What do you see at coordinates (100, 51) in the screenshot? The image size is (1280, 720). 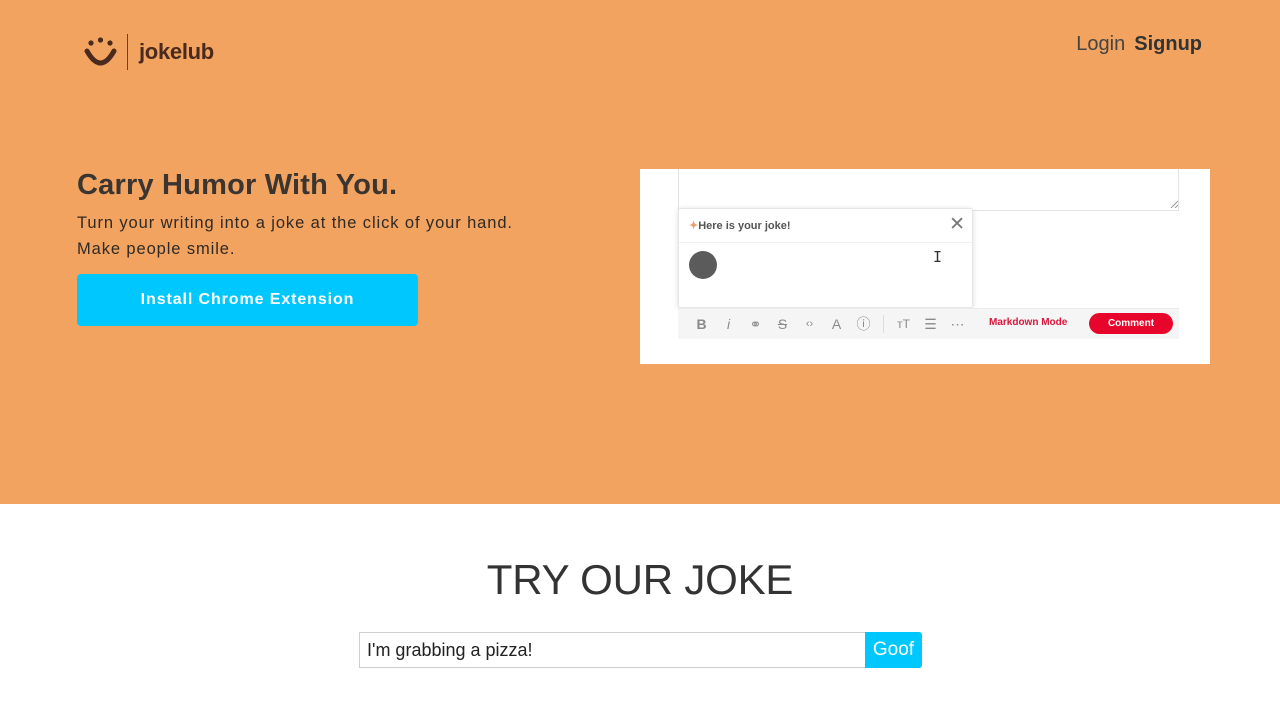 I see `smile-icon` at bounding box center [100, 51].